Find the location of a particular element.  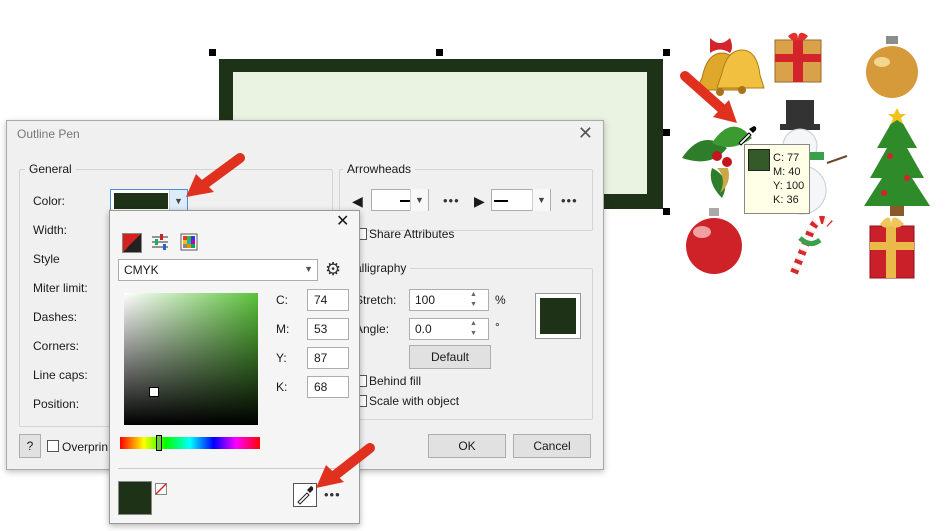

dashes-label: Dashes: is located at coordinates (55, 317).